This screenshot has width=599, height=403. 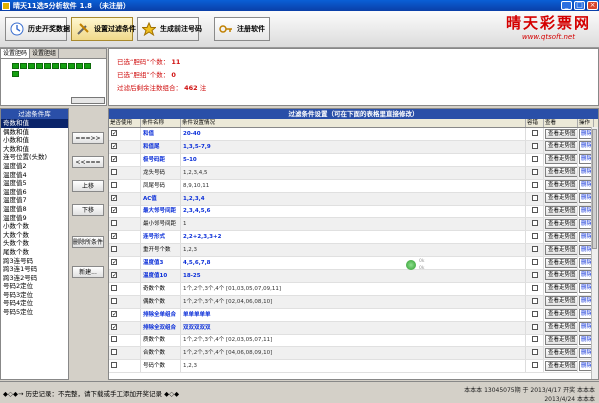 I want to click on condition-name: 奇数个数, so click(x=161, y=288).